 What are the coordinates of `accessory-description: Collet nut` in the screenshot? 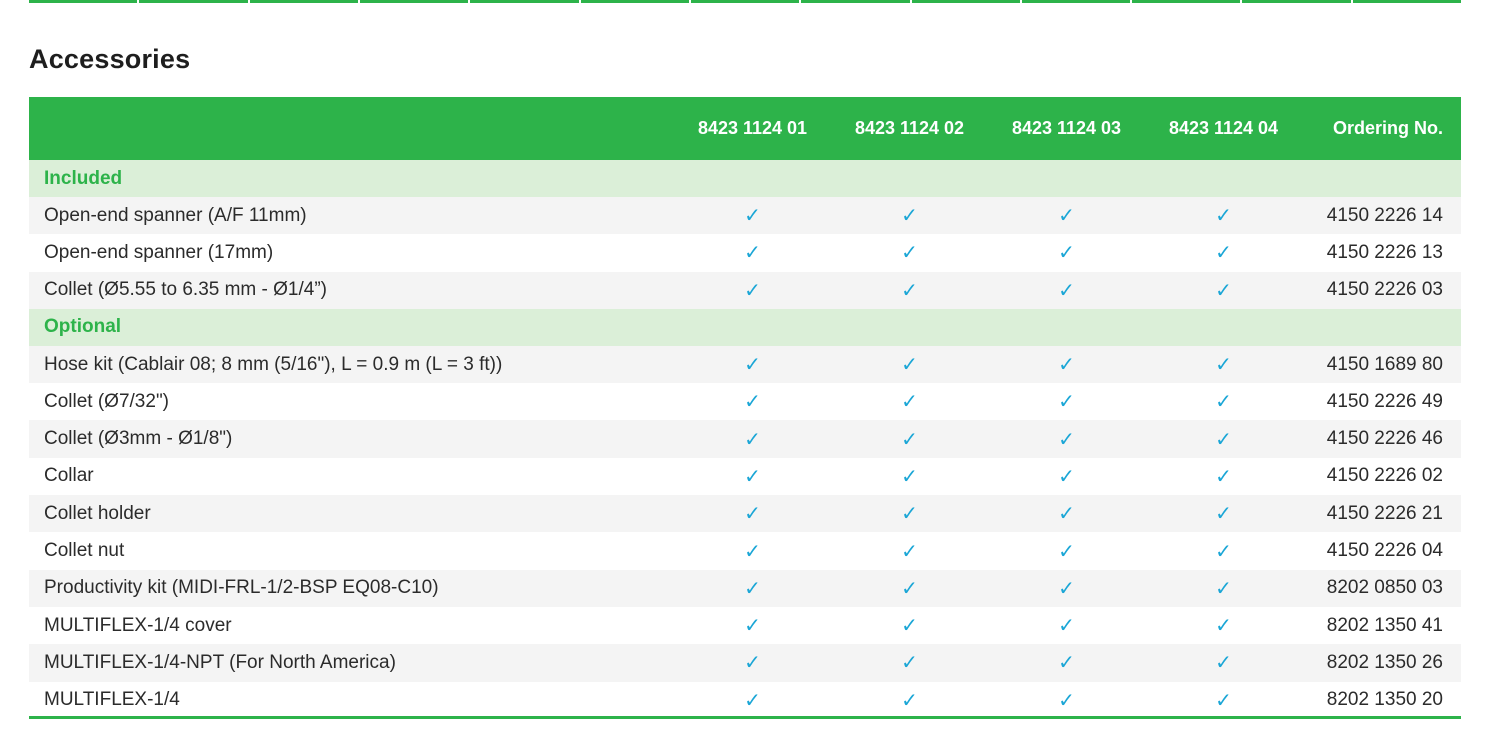 It's located at (84, 551).